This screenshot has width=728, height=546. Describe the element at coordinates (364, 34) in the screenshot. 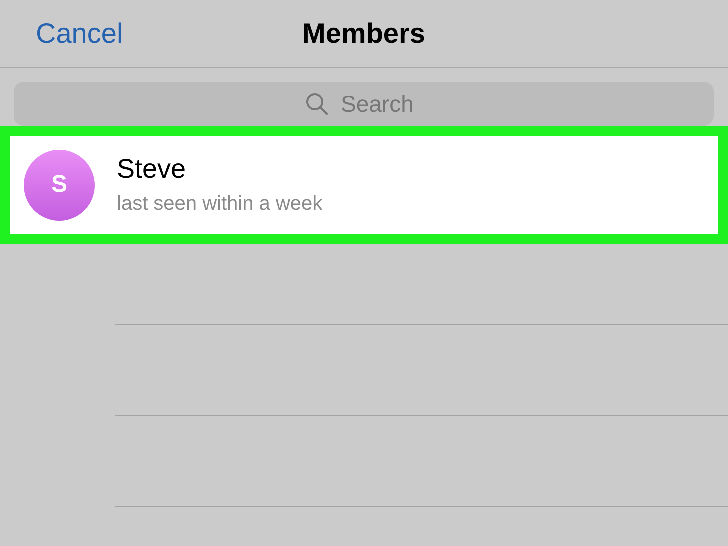

I see `screen-title: Members` at that location.